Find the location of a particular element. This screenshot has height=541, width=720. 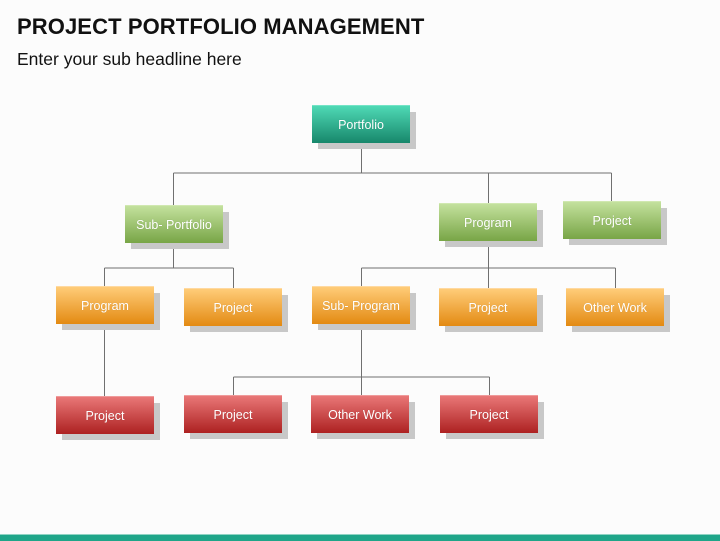

node-sub-program: Sub- Program is located at coordinates (364, 308).